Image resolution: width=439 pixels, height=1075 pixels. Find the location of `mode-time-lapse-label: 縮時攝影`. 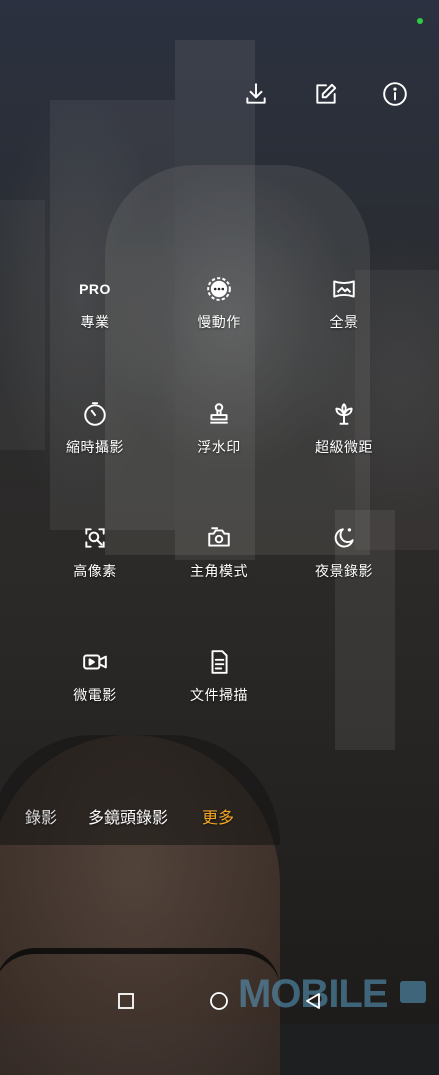

mode-time-lapse-label: 縮時攝影 is located at coordinates (95, 448).